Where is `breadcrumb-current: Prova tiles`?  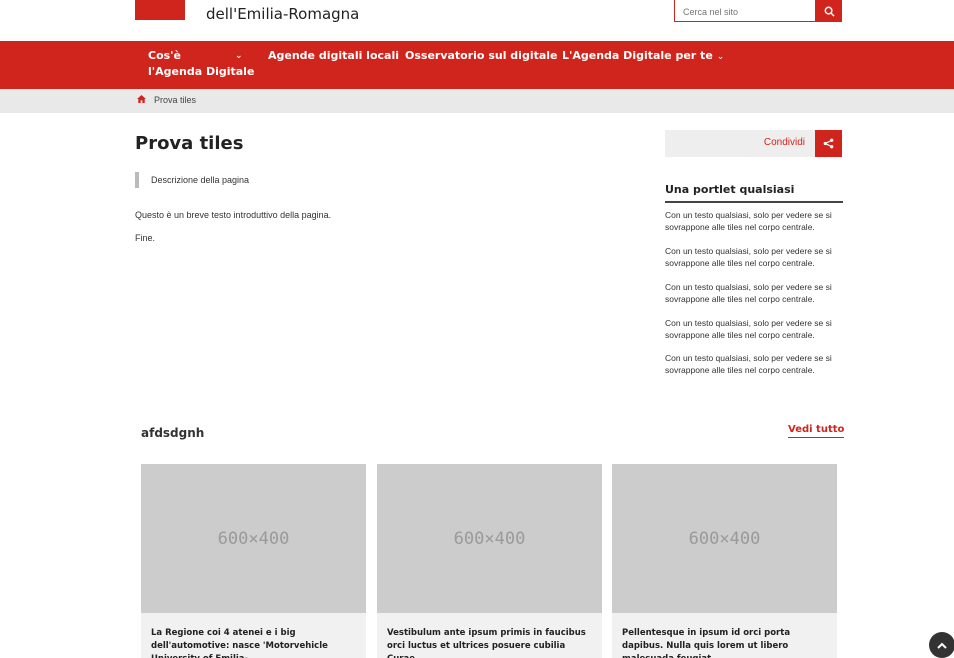
breadcrumb-current: Prova tiles is located at coordinates (175, 100).